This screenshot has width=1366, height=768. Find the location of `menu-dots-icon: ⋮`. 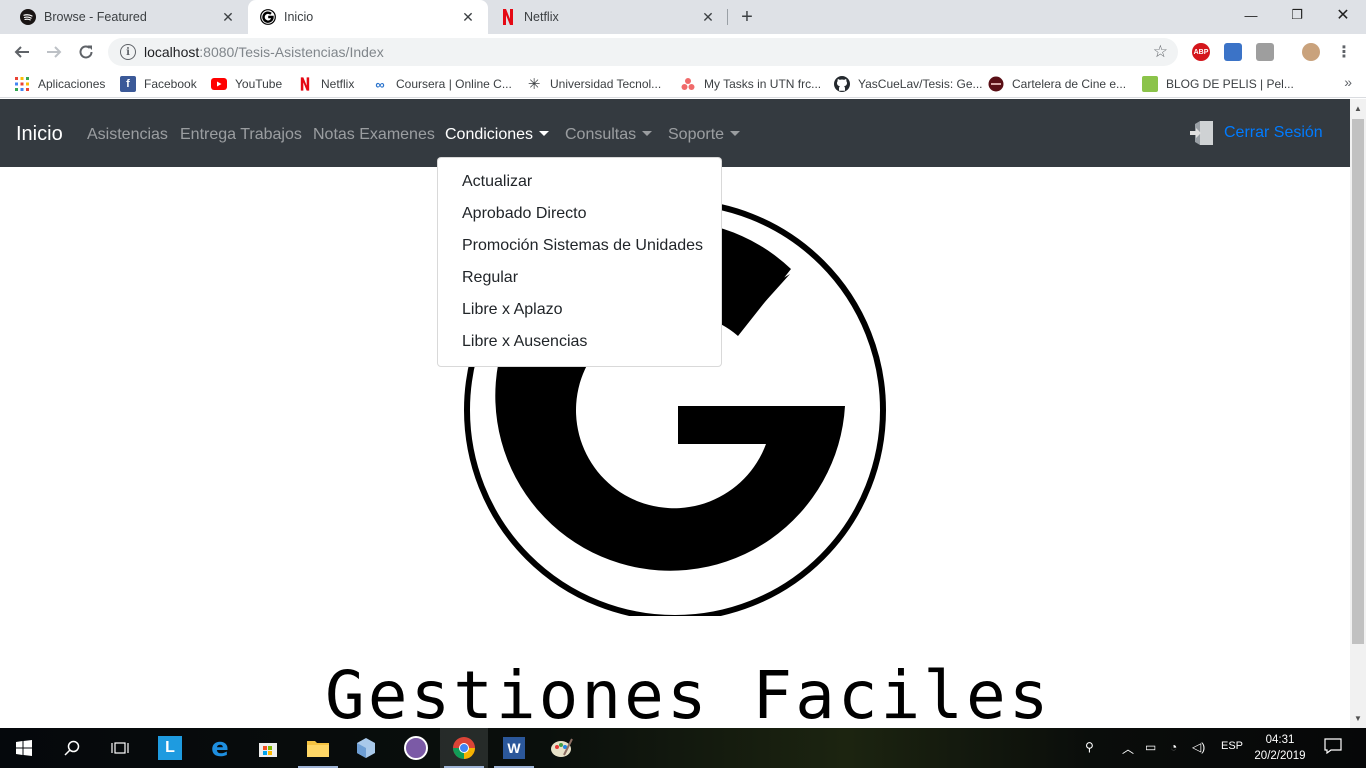

menu-dots-icon: ⋮ is located at coordinates (1344, 52).